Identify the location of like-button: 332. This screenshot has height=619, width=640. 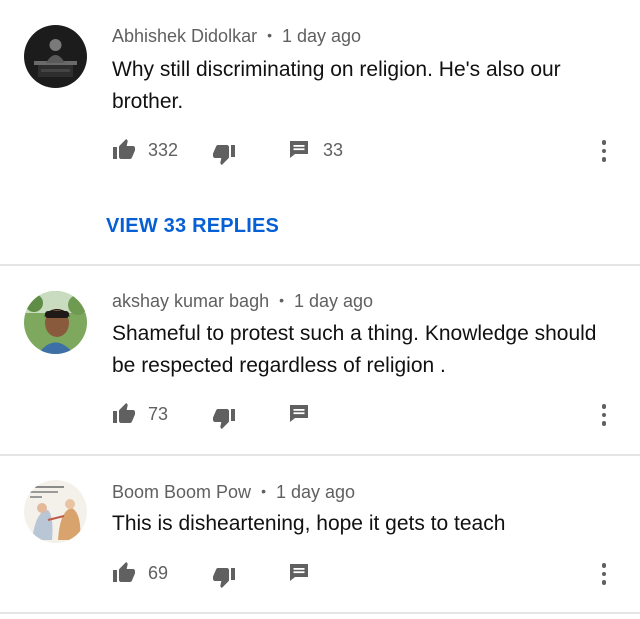
(145, 150).